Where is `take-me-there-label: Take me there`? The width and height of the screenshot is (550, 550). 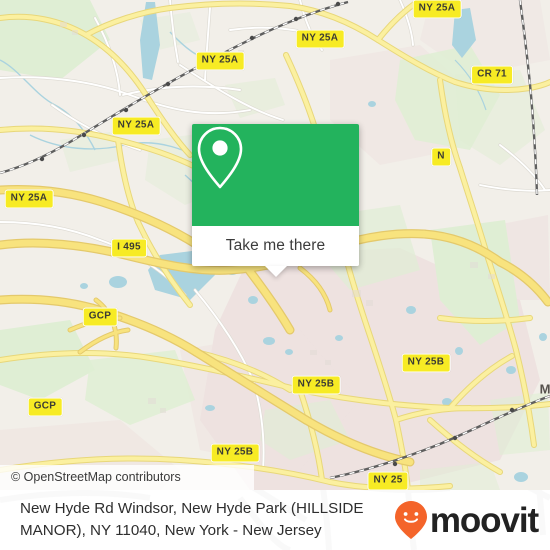
take-me-there-label: Take me there is located at coordinates (275, 245).